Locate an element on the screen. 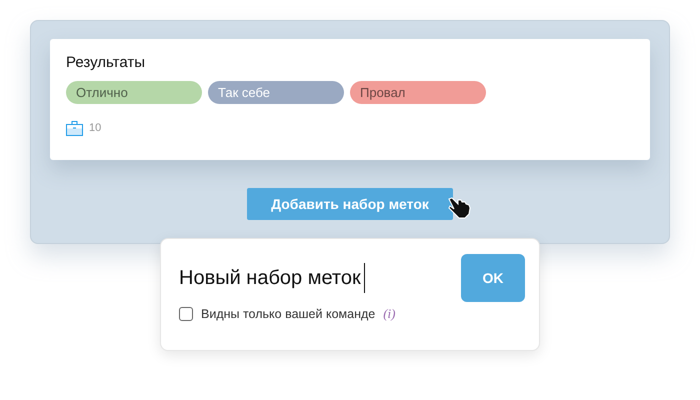 Image resolution: width=700 pixels, height=400 pixels. name-input-field: Новый набор меток is located at coordinates (272, 278).